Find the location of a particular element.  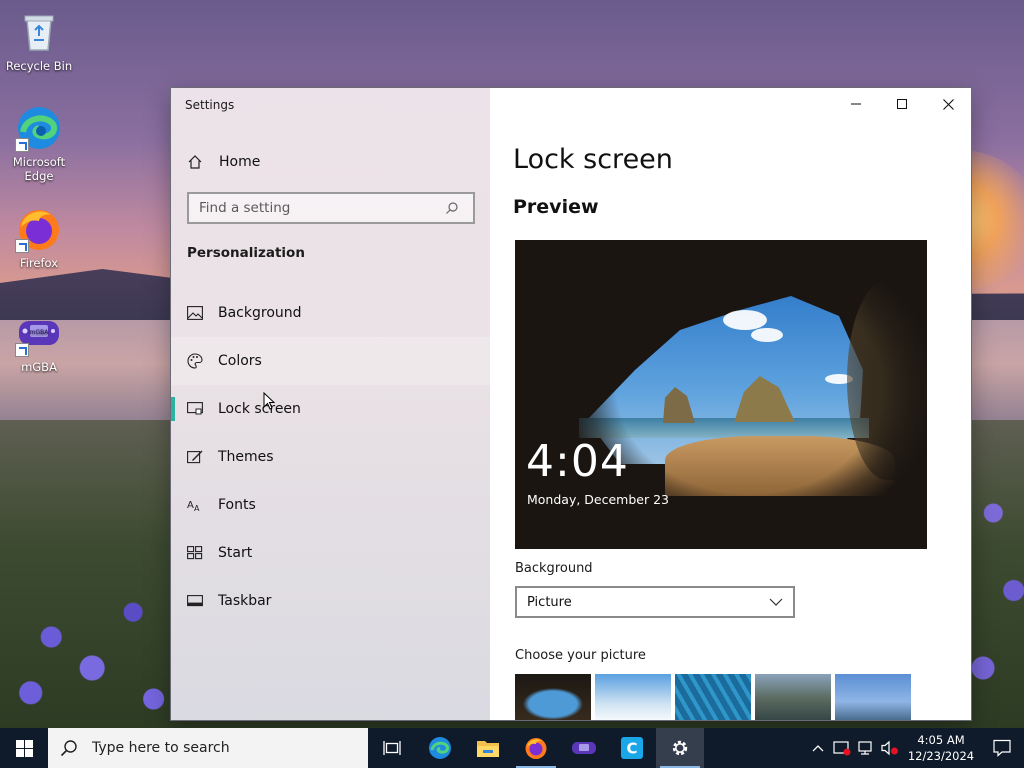

taskbar-clock: 4:05 AM 12/23/2024 is located at coordinates (941, 748).